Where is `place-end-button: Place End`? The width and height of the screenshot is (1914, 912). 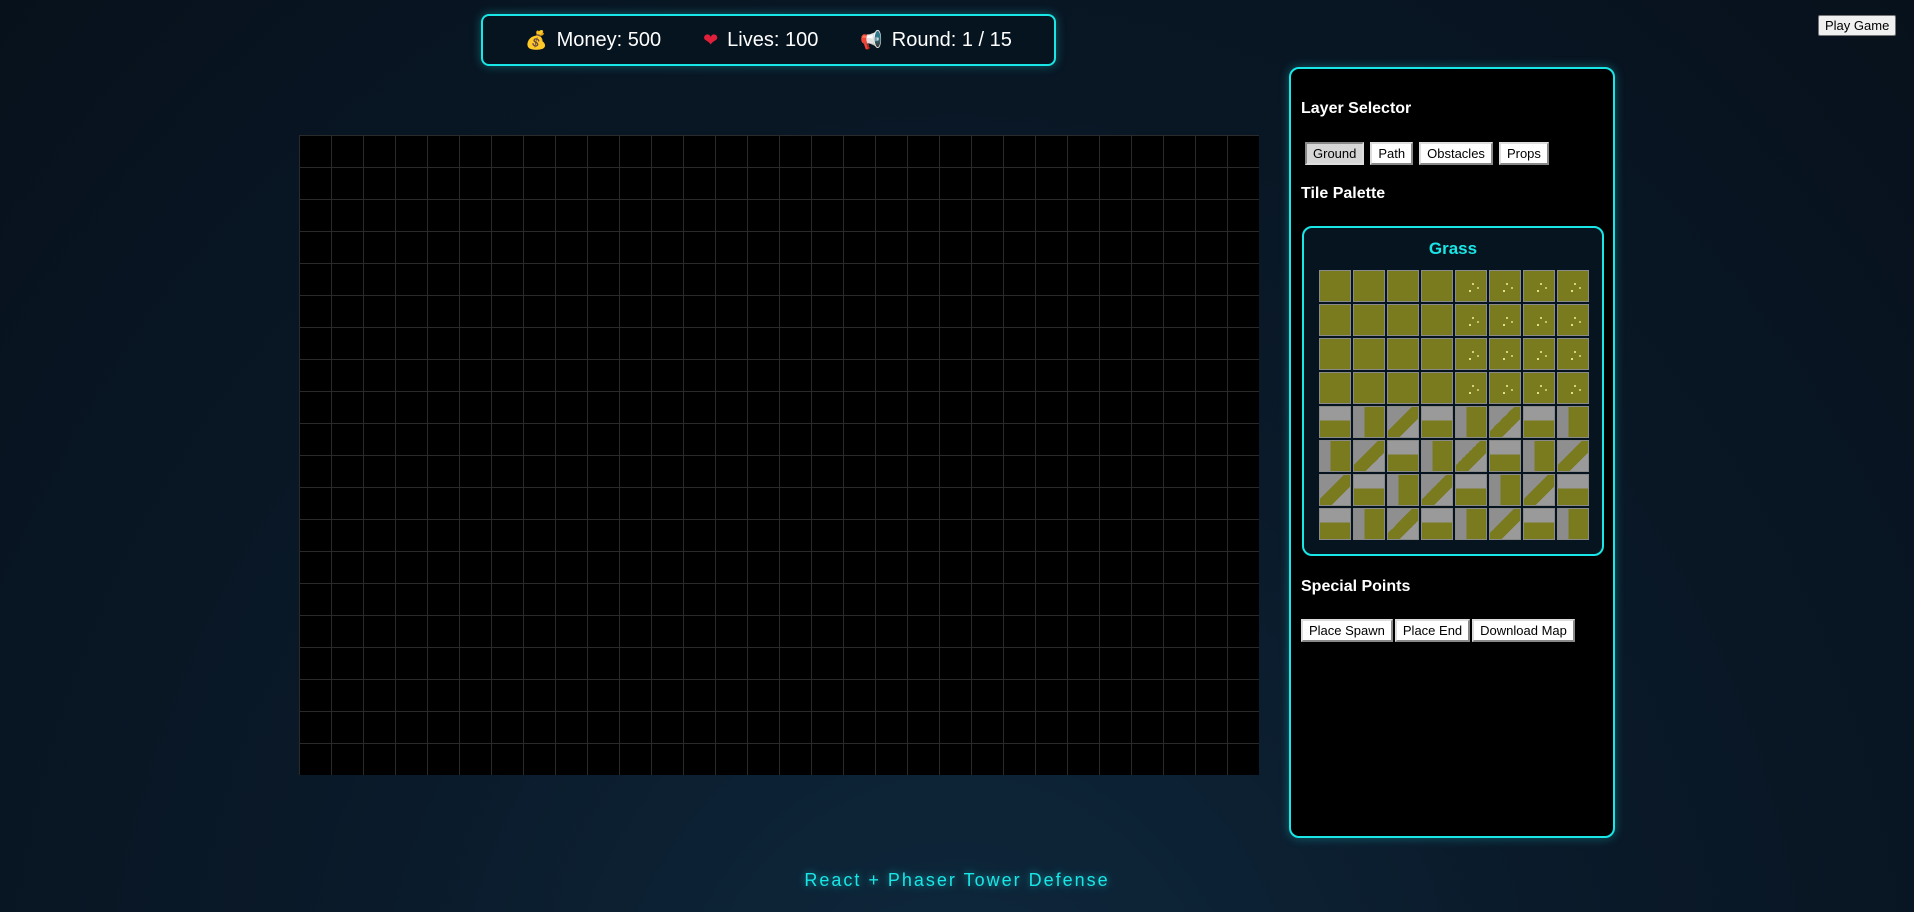 place-end-button: Place End is located at coordinates (1432, 630).